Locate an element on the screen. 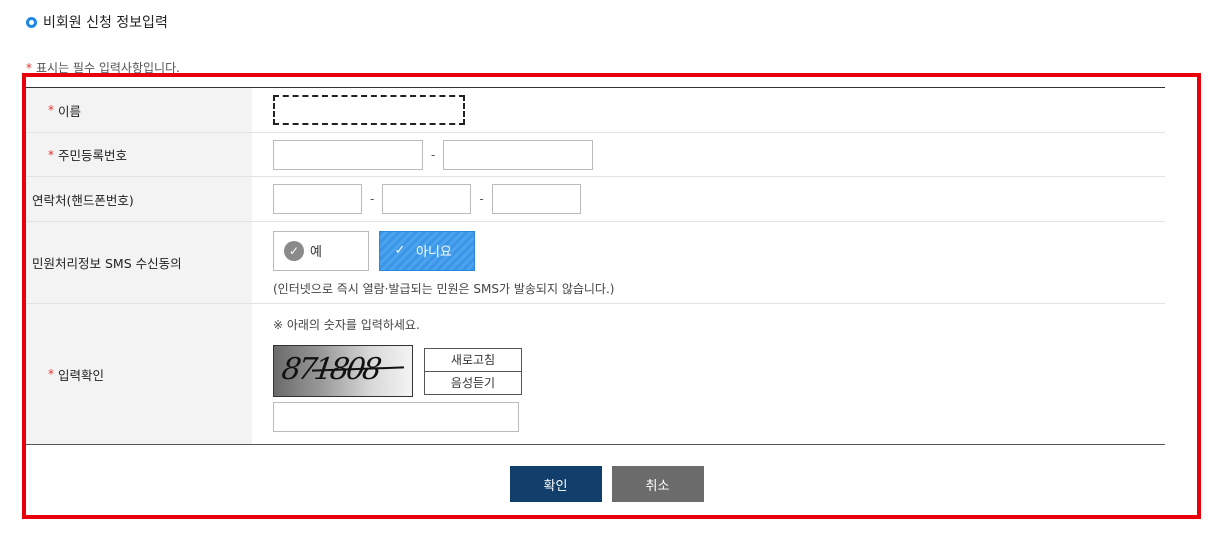  confirm-button: 확인 is located at coordinates (555, 484).